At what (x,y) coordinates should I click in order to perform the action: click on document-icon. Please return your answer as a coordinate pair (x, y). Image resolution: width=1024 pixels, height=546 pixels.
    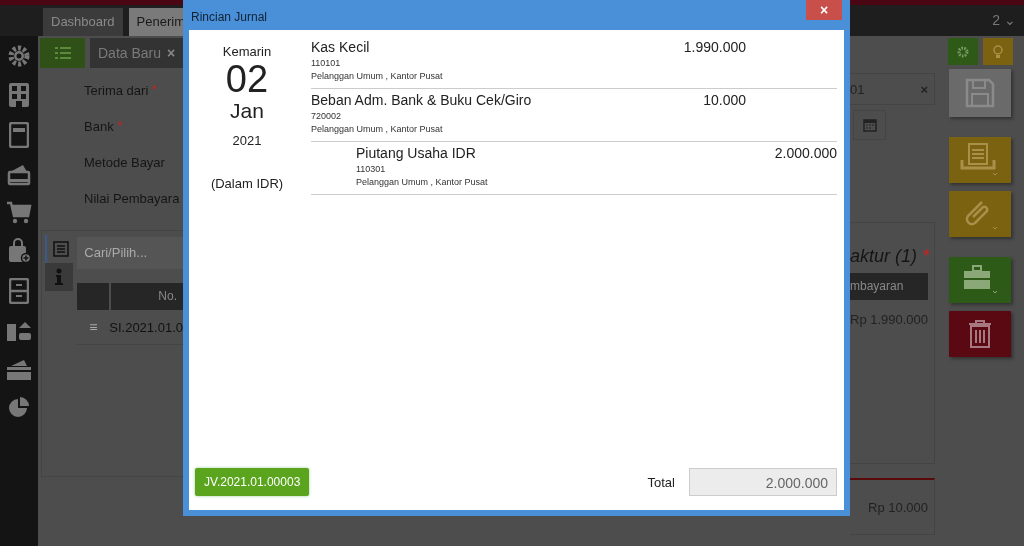
    Looking at the image, I should click on (61, 249).